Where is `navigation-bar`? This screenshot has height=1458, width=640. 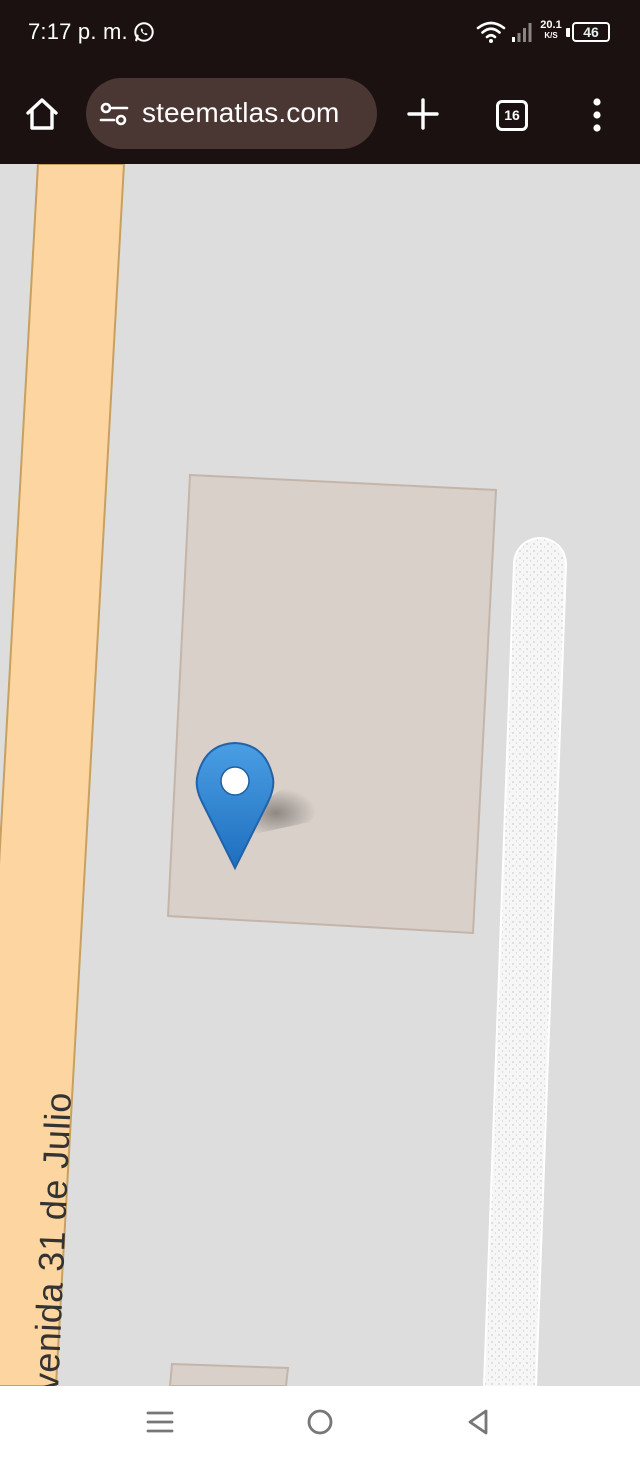
navigation-bar is located at coordinates (320, 1422).